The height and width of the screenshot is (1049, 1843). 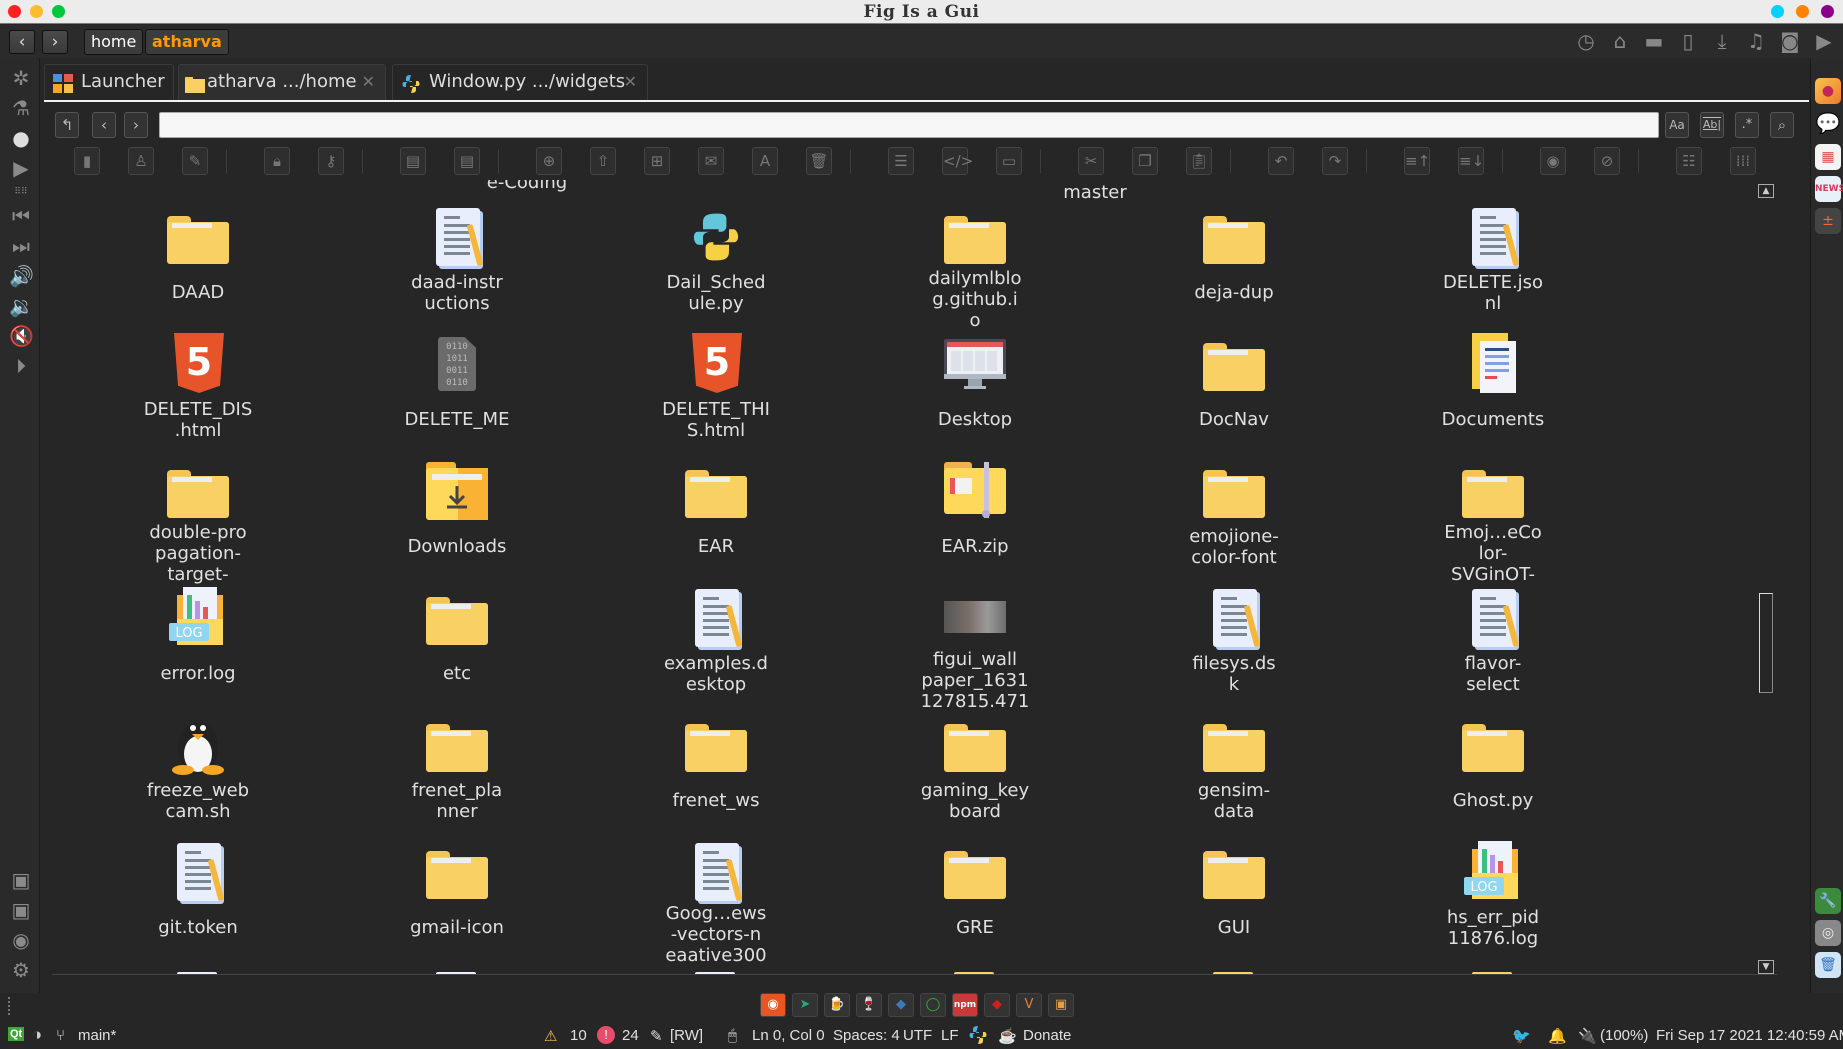 I want to click on settings-sliders-icon: ☰, so click(x=901, y=161).